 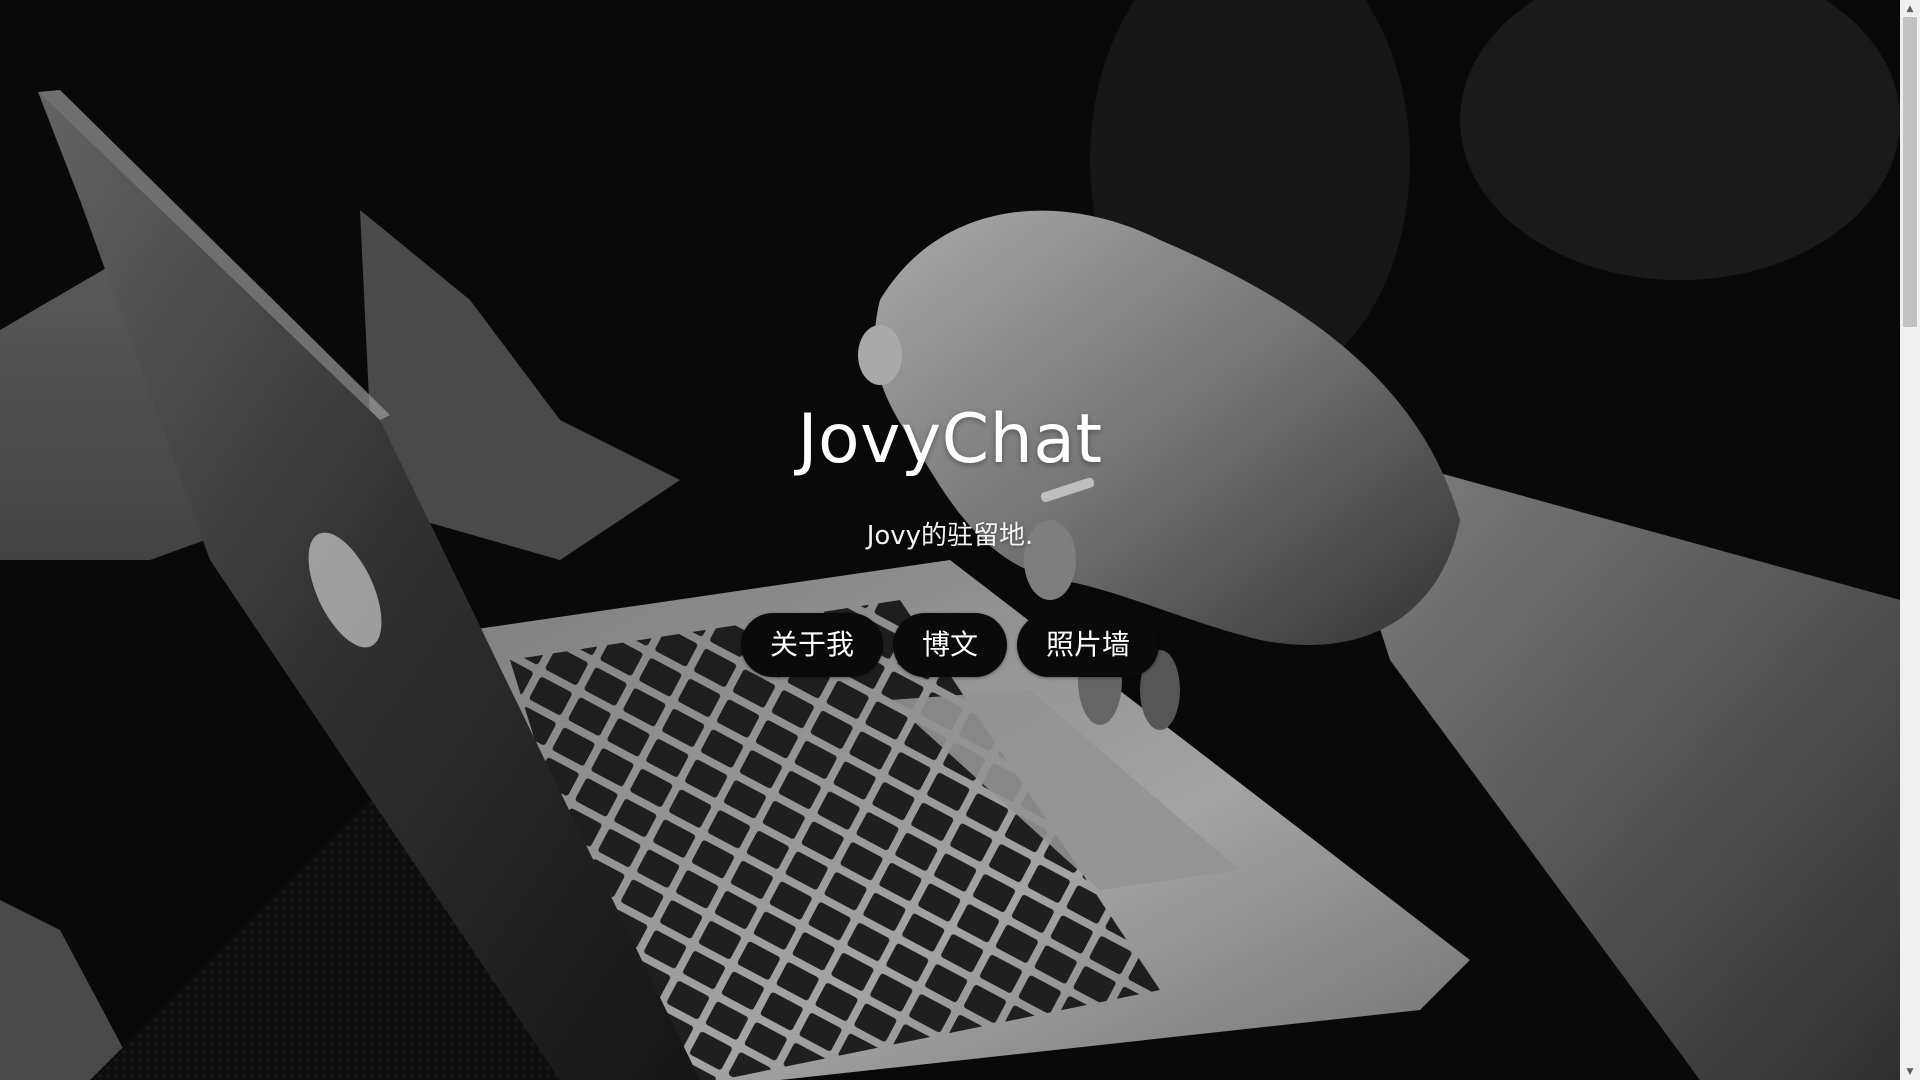 I want to click on blog-button: 博文, so click(x=949, y=645).